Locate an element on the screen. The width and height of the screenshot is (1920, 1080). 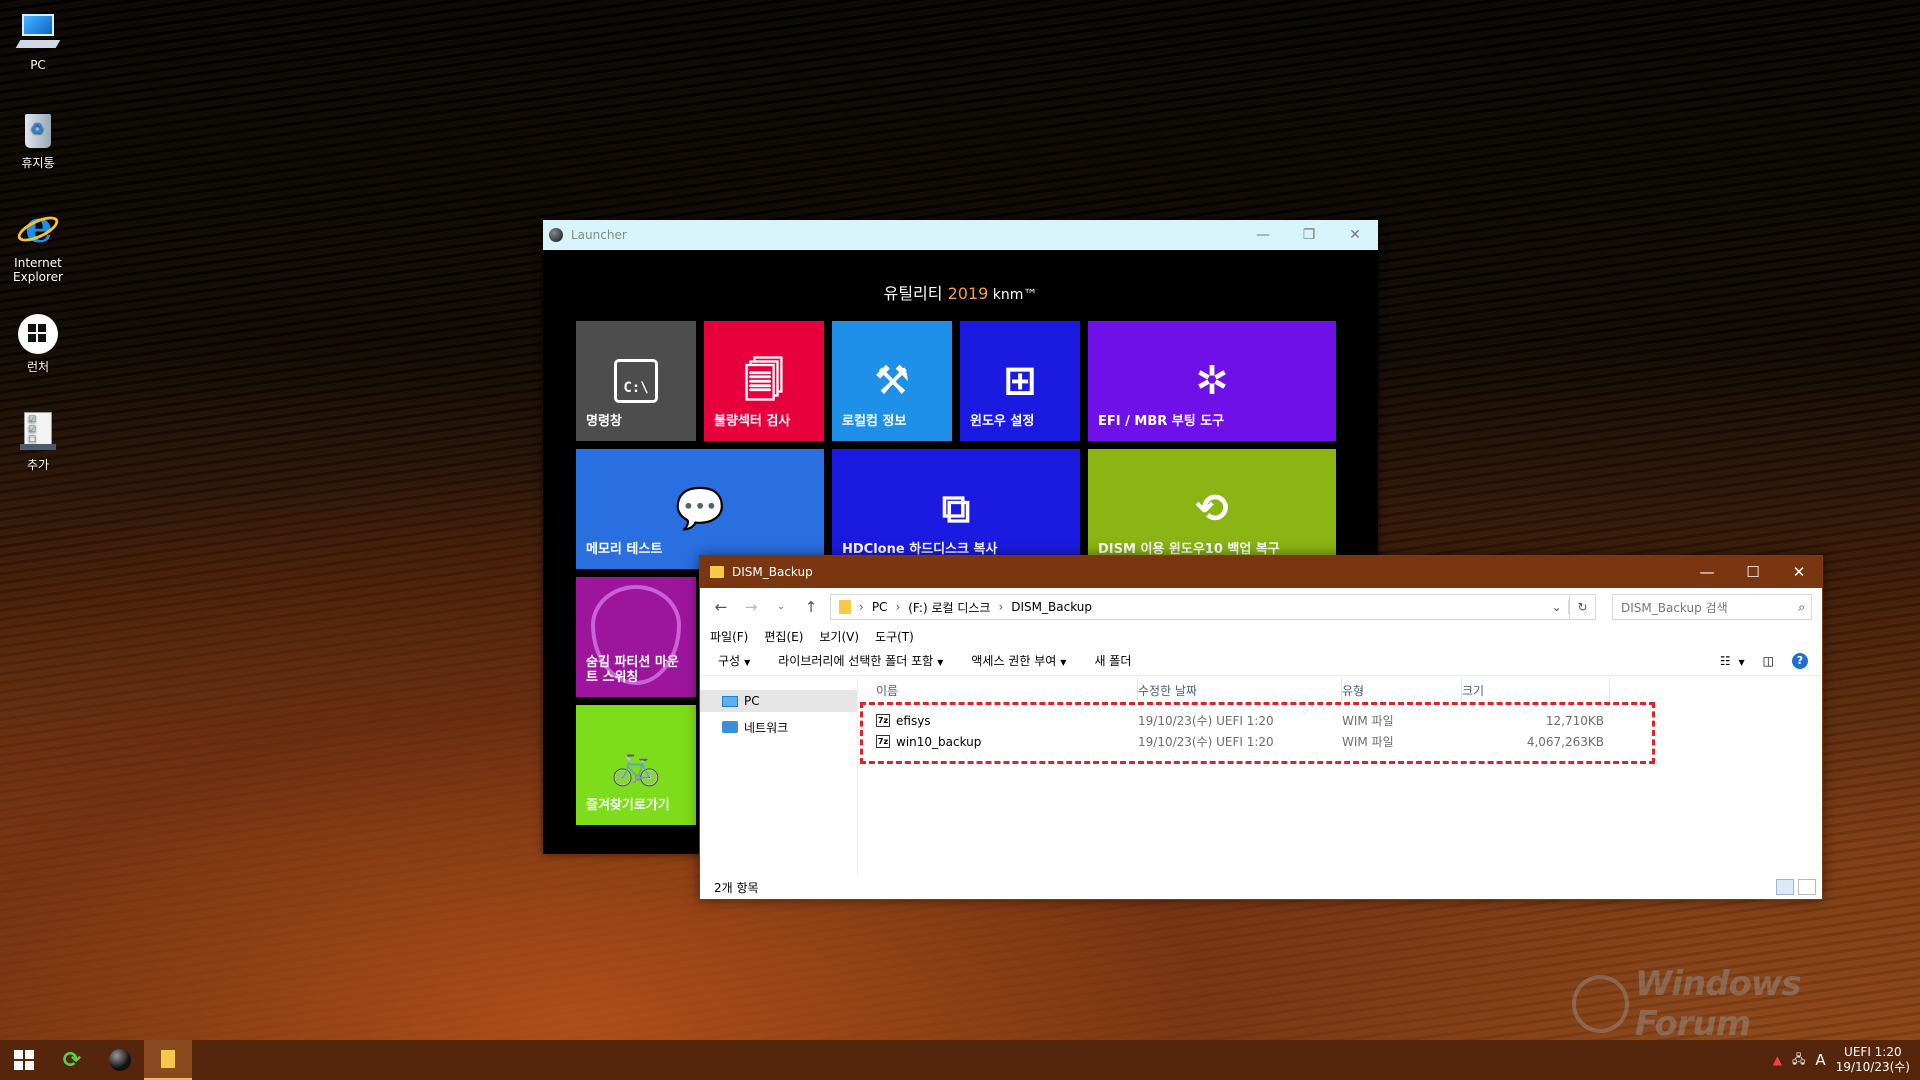
organize-button: 구성 ▼ is located at coordinates (734, 660).